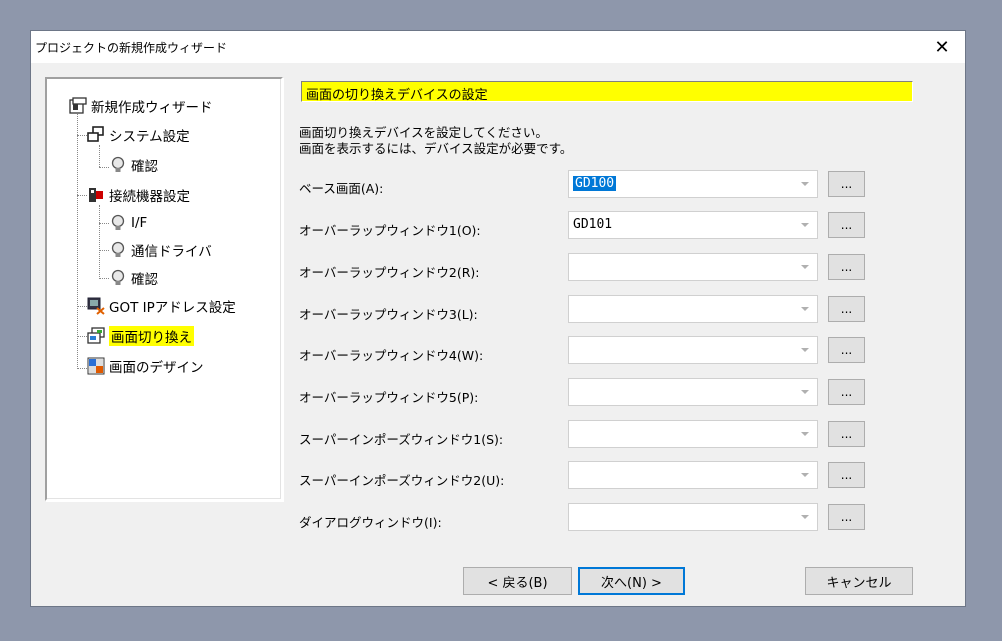  Describe the element at coordinates (693, 517) in the screenshot. I see `dialog-window-combo` at that location.